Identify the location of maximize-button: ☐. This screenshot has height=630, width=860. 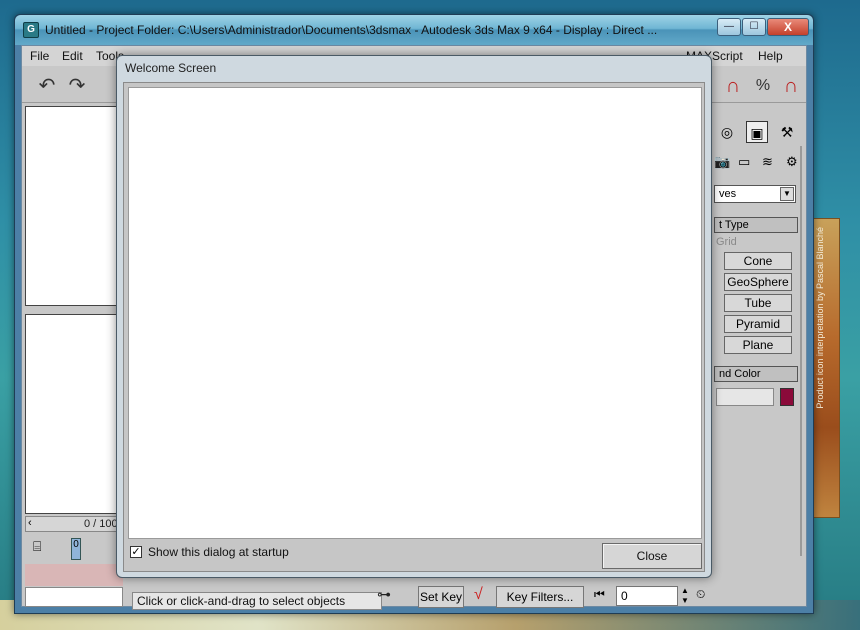
(754, 27).